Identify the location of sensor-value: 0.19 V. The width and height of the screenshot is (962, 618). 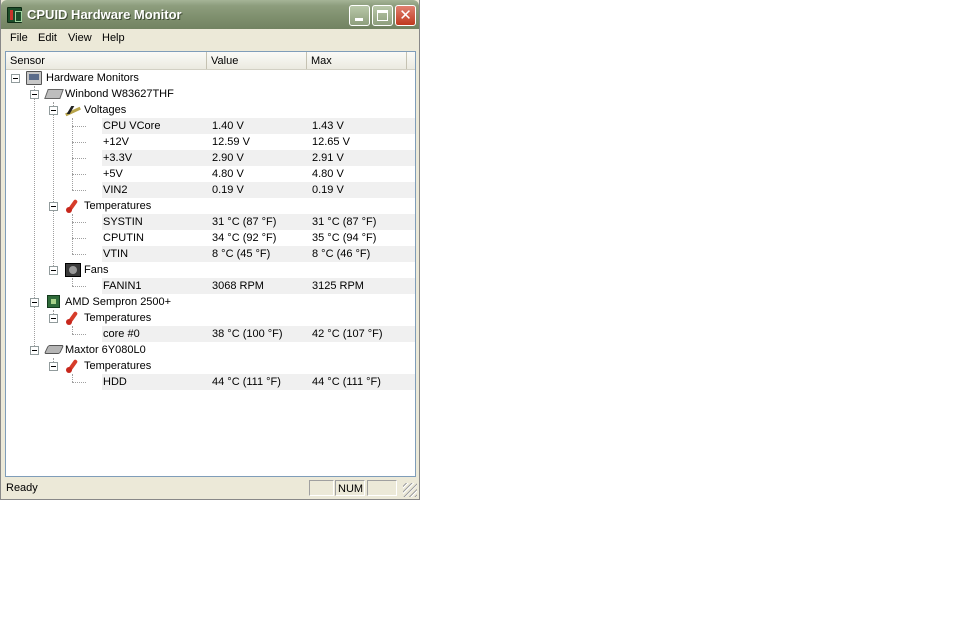
(228, 190).